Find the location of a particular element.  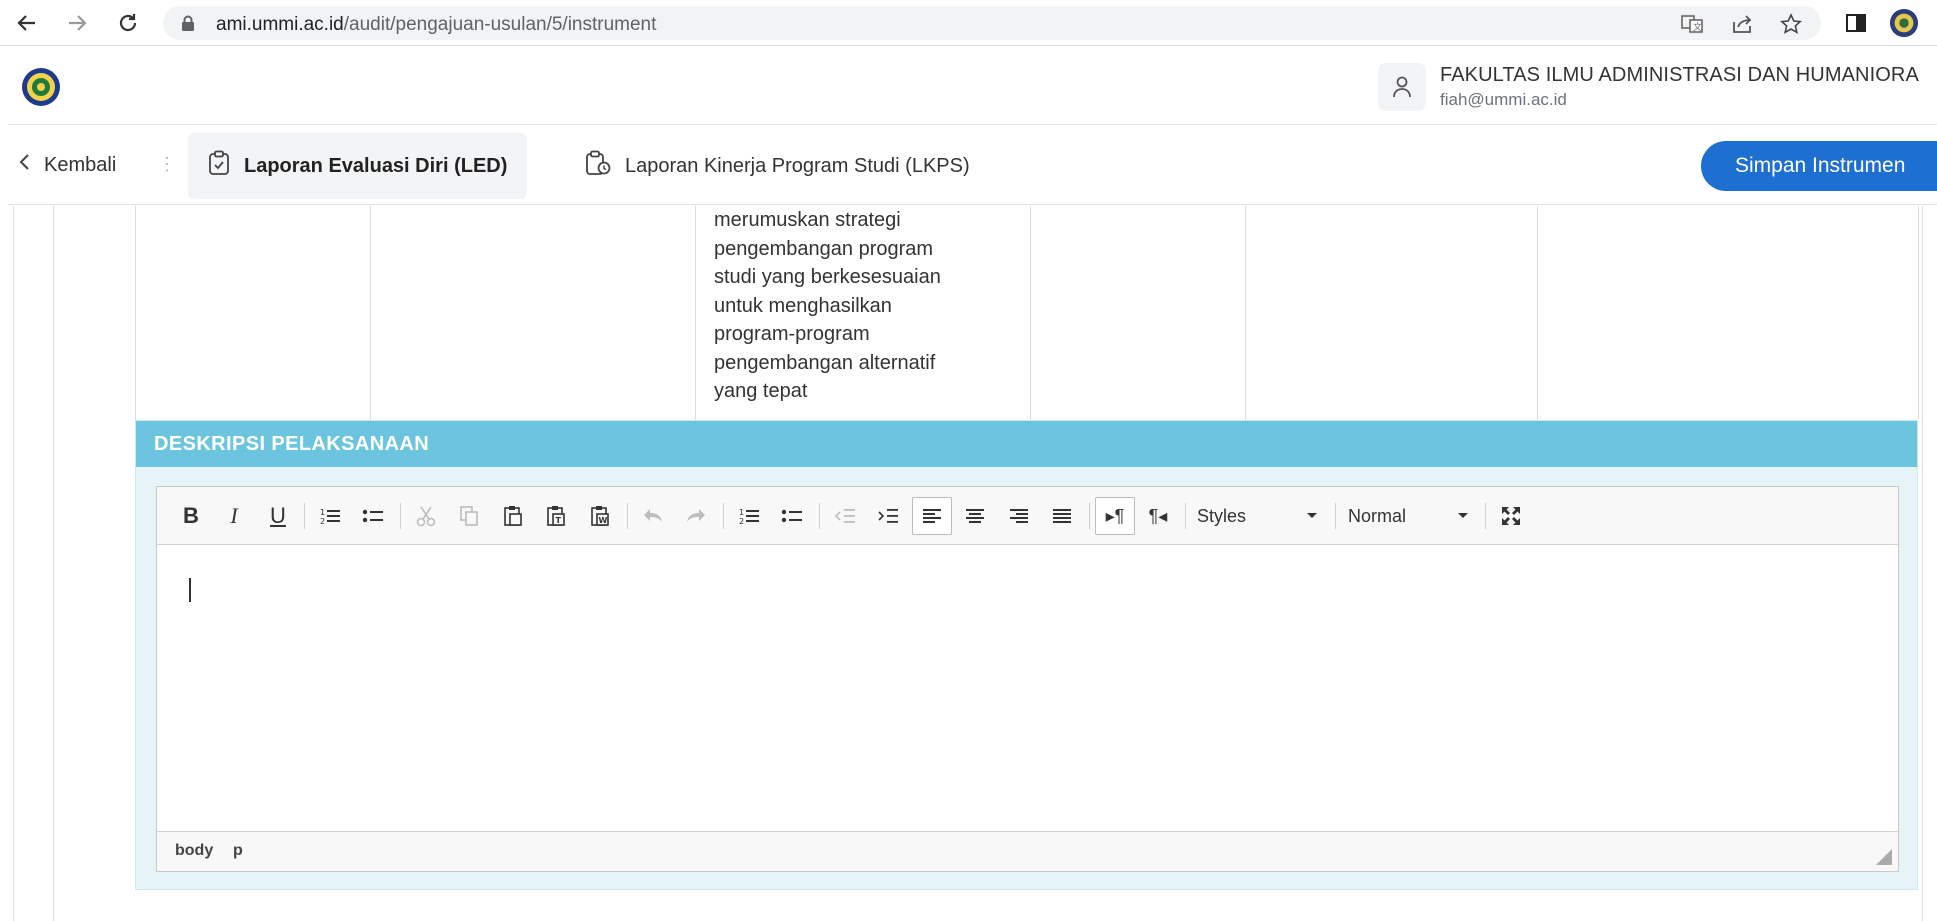

clipboard-clock-icon is located at coordinates (598, 166).